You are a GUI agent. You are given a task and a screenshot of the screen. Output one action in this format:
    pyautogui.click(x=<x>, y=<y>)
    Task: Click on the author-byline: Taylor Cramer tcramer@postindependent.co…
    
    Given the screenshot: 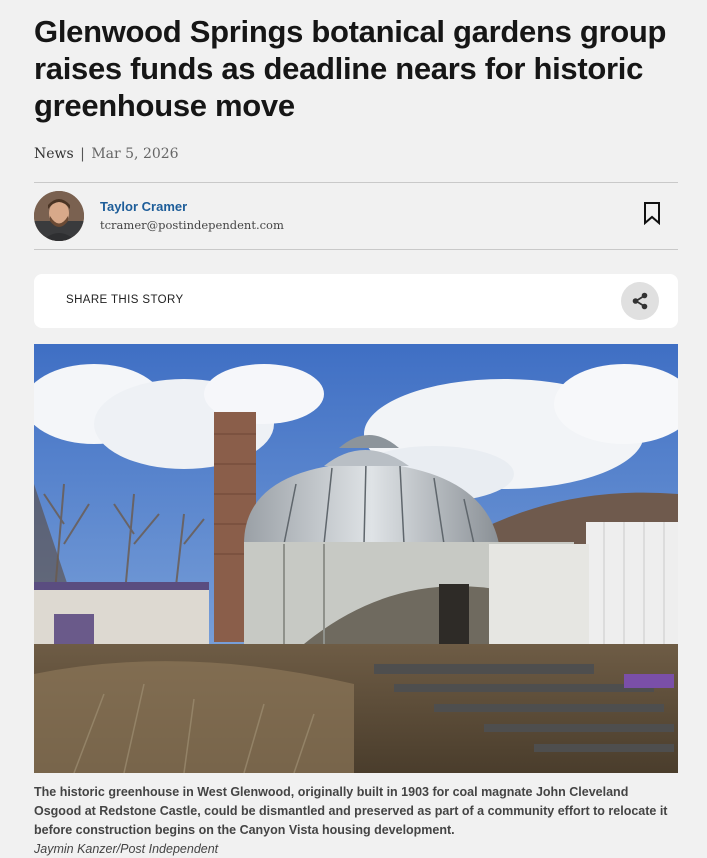 What is the action you would take?
    pyautogui.click(x=356, y=216)
    